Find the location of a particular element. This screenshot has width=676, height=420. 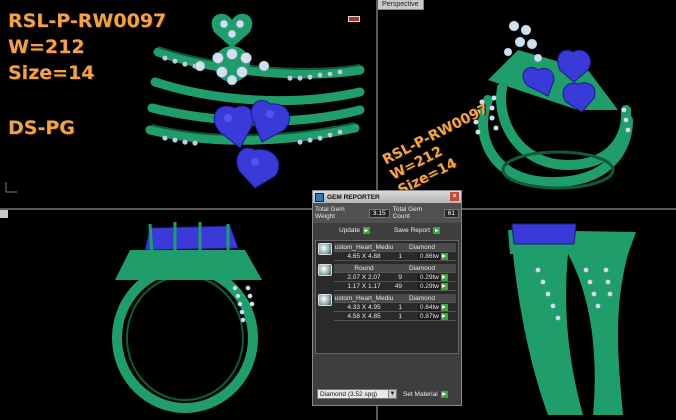

total-count-label: Total Gem Count is located at coordinates (407, 213).